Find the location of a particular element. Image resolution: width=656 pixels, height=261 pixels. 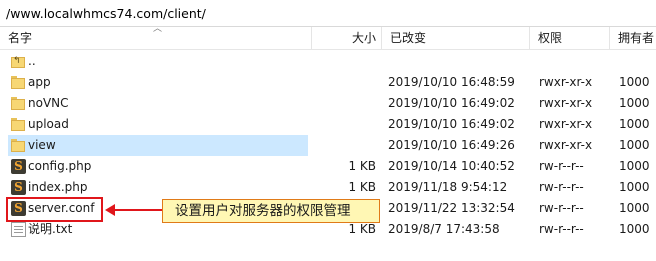

column-permissions-header: 权限 is located at coordinates (570, 38).